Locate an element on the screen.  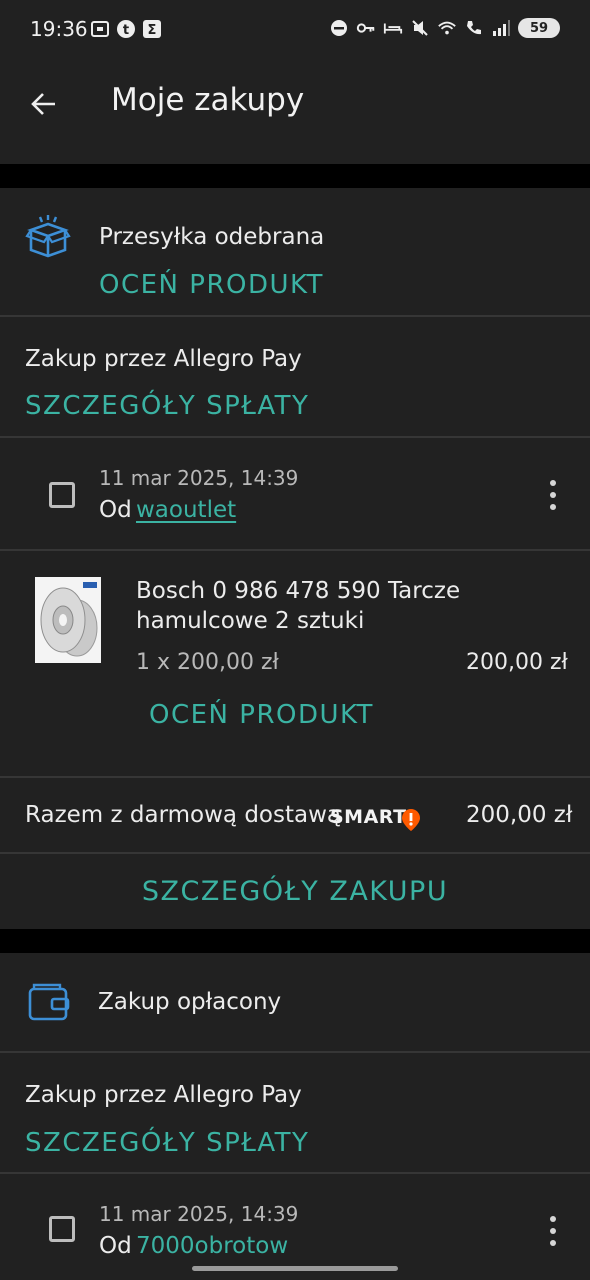
box-icon is located at coordinates (48, 237).